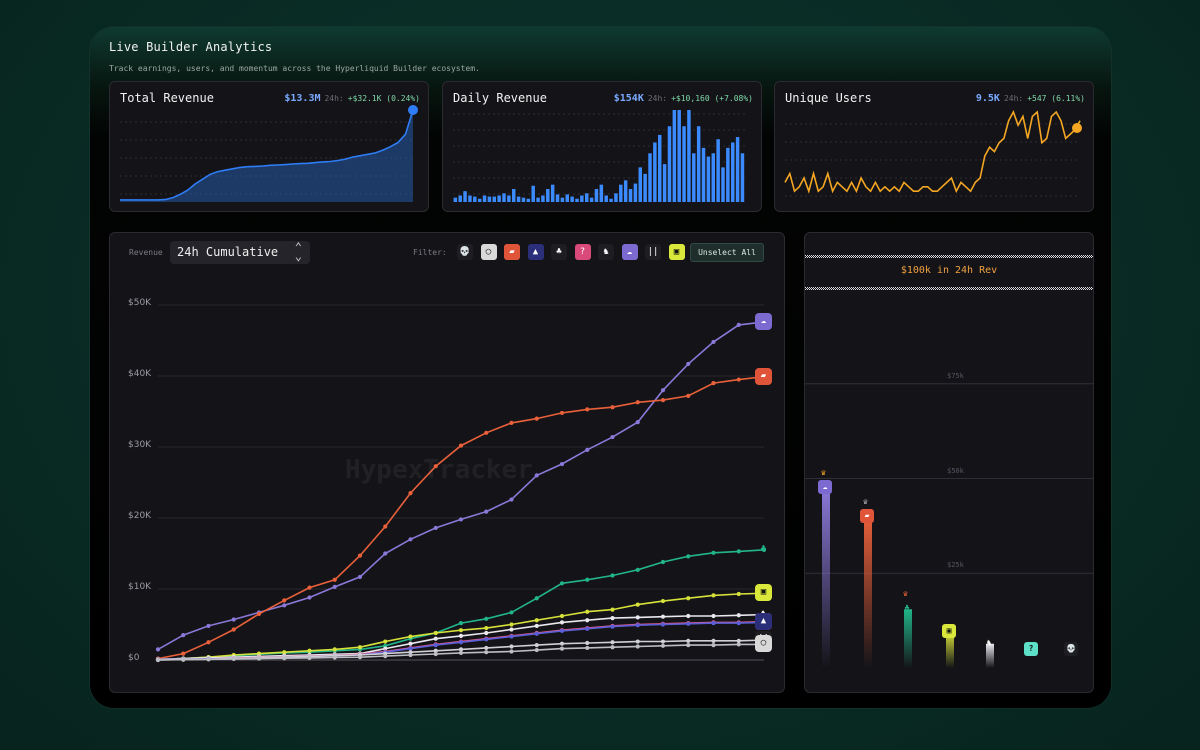 Image resolution: width=1200 pixels, height=750 pixels. I want to click on flag-icon: ▰, so click(512, 252).